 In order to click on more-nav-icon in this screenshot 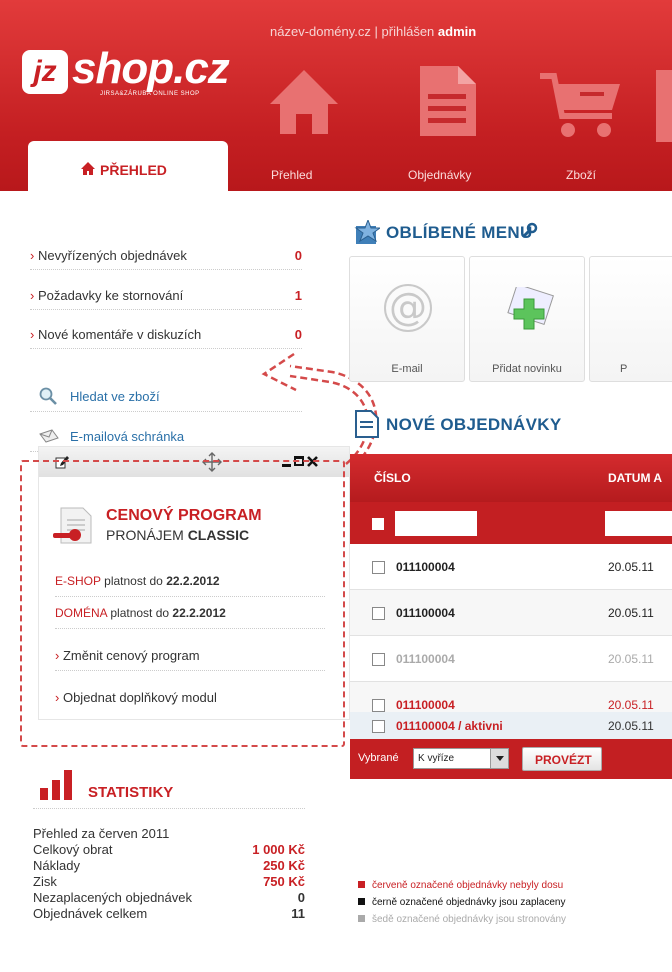, I will do `click(664, 106)`.